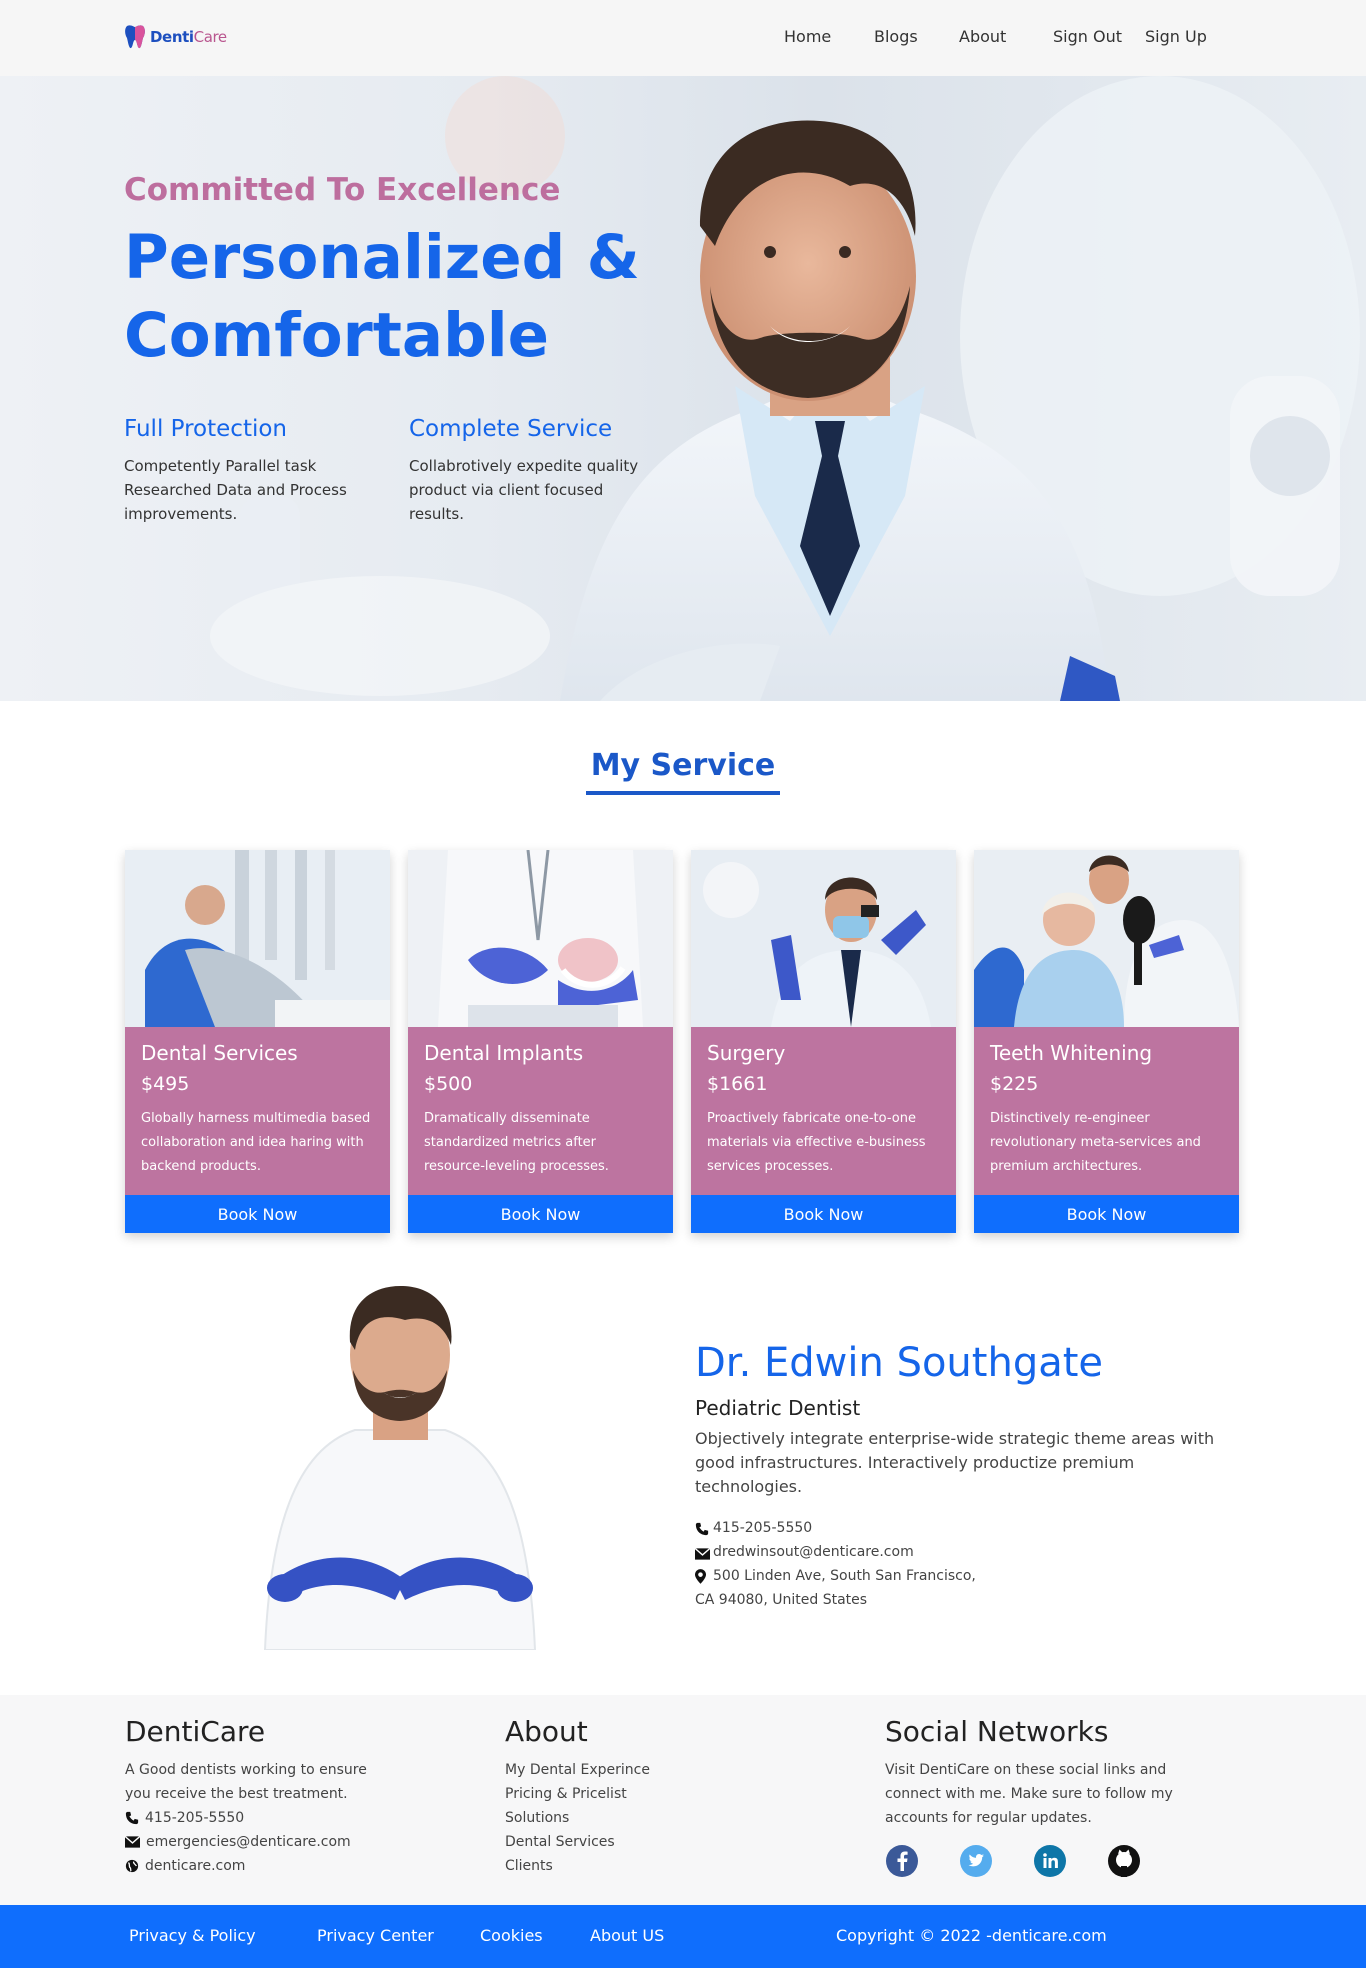  What do you see at coordinates (511, 1935) in the screenshot?
I see `cookies-link: Cookies` at bounding box center [511, 1935].